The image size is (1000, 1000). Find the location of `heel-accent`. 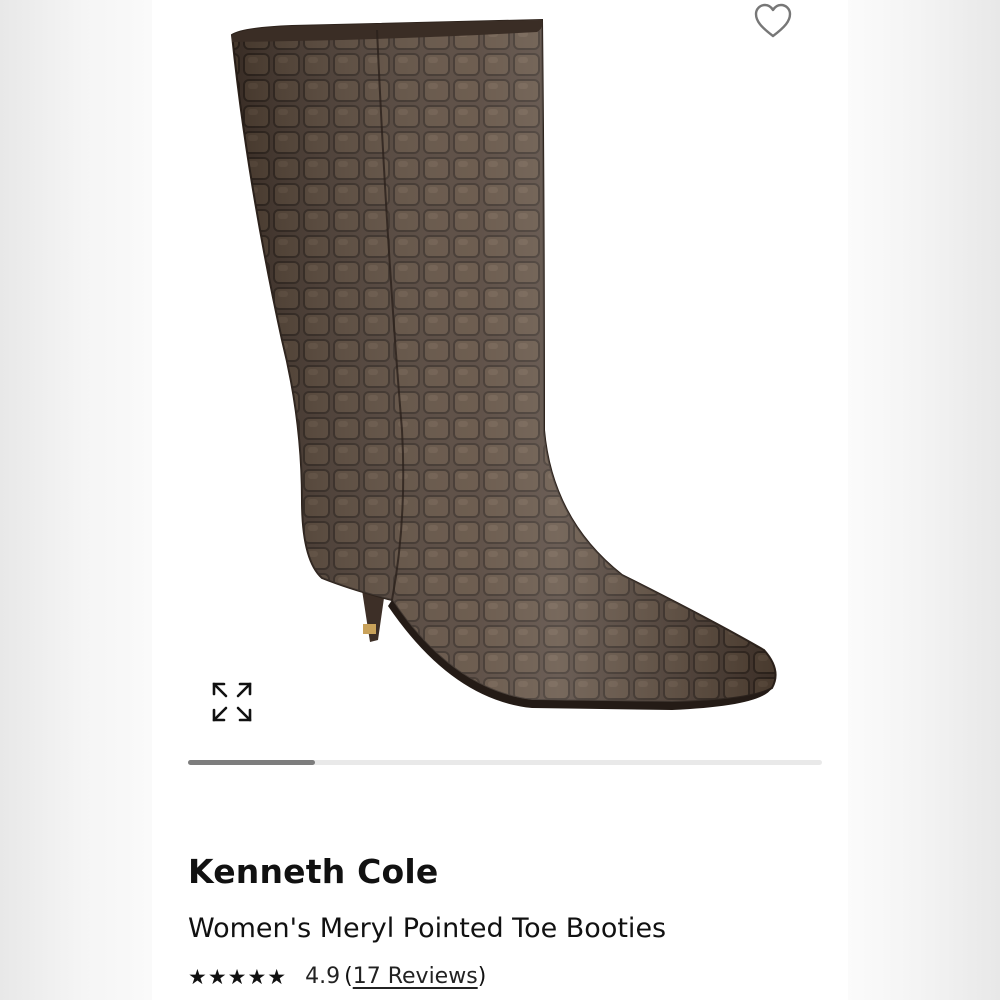

heel-accent is located at coordinates (369, 629).